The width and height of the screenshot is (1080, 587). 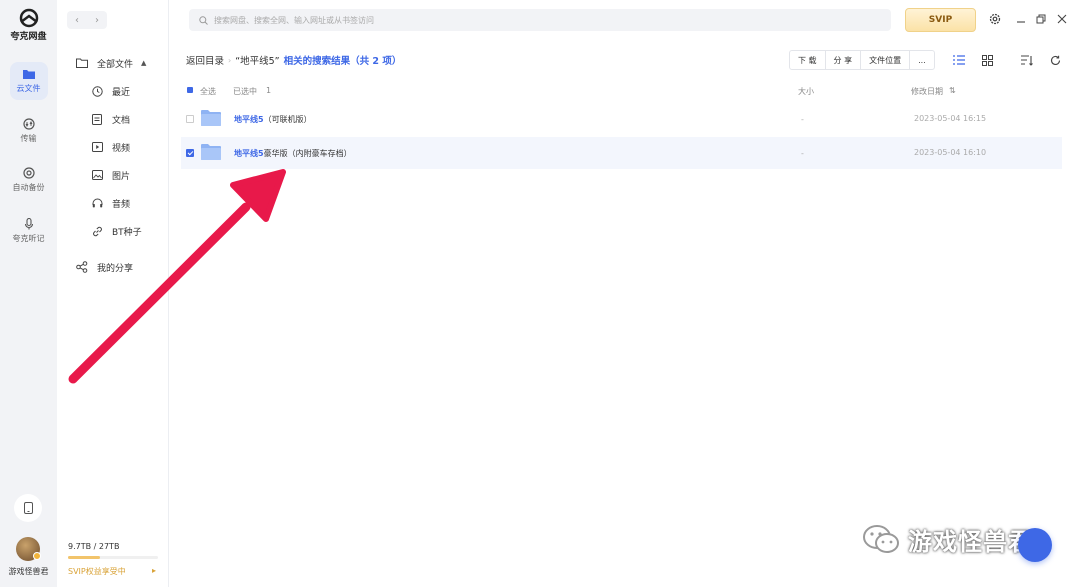 I want to click on rail-item-quark-notes: 夸克听记, so click(x=28, y=231).